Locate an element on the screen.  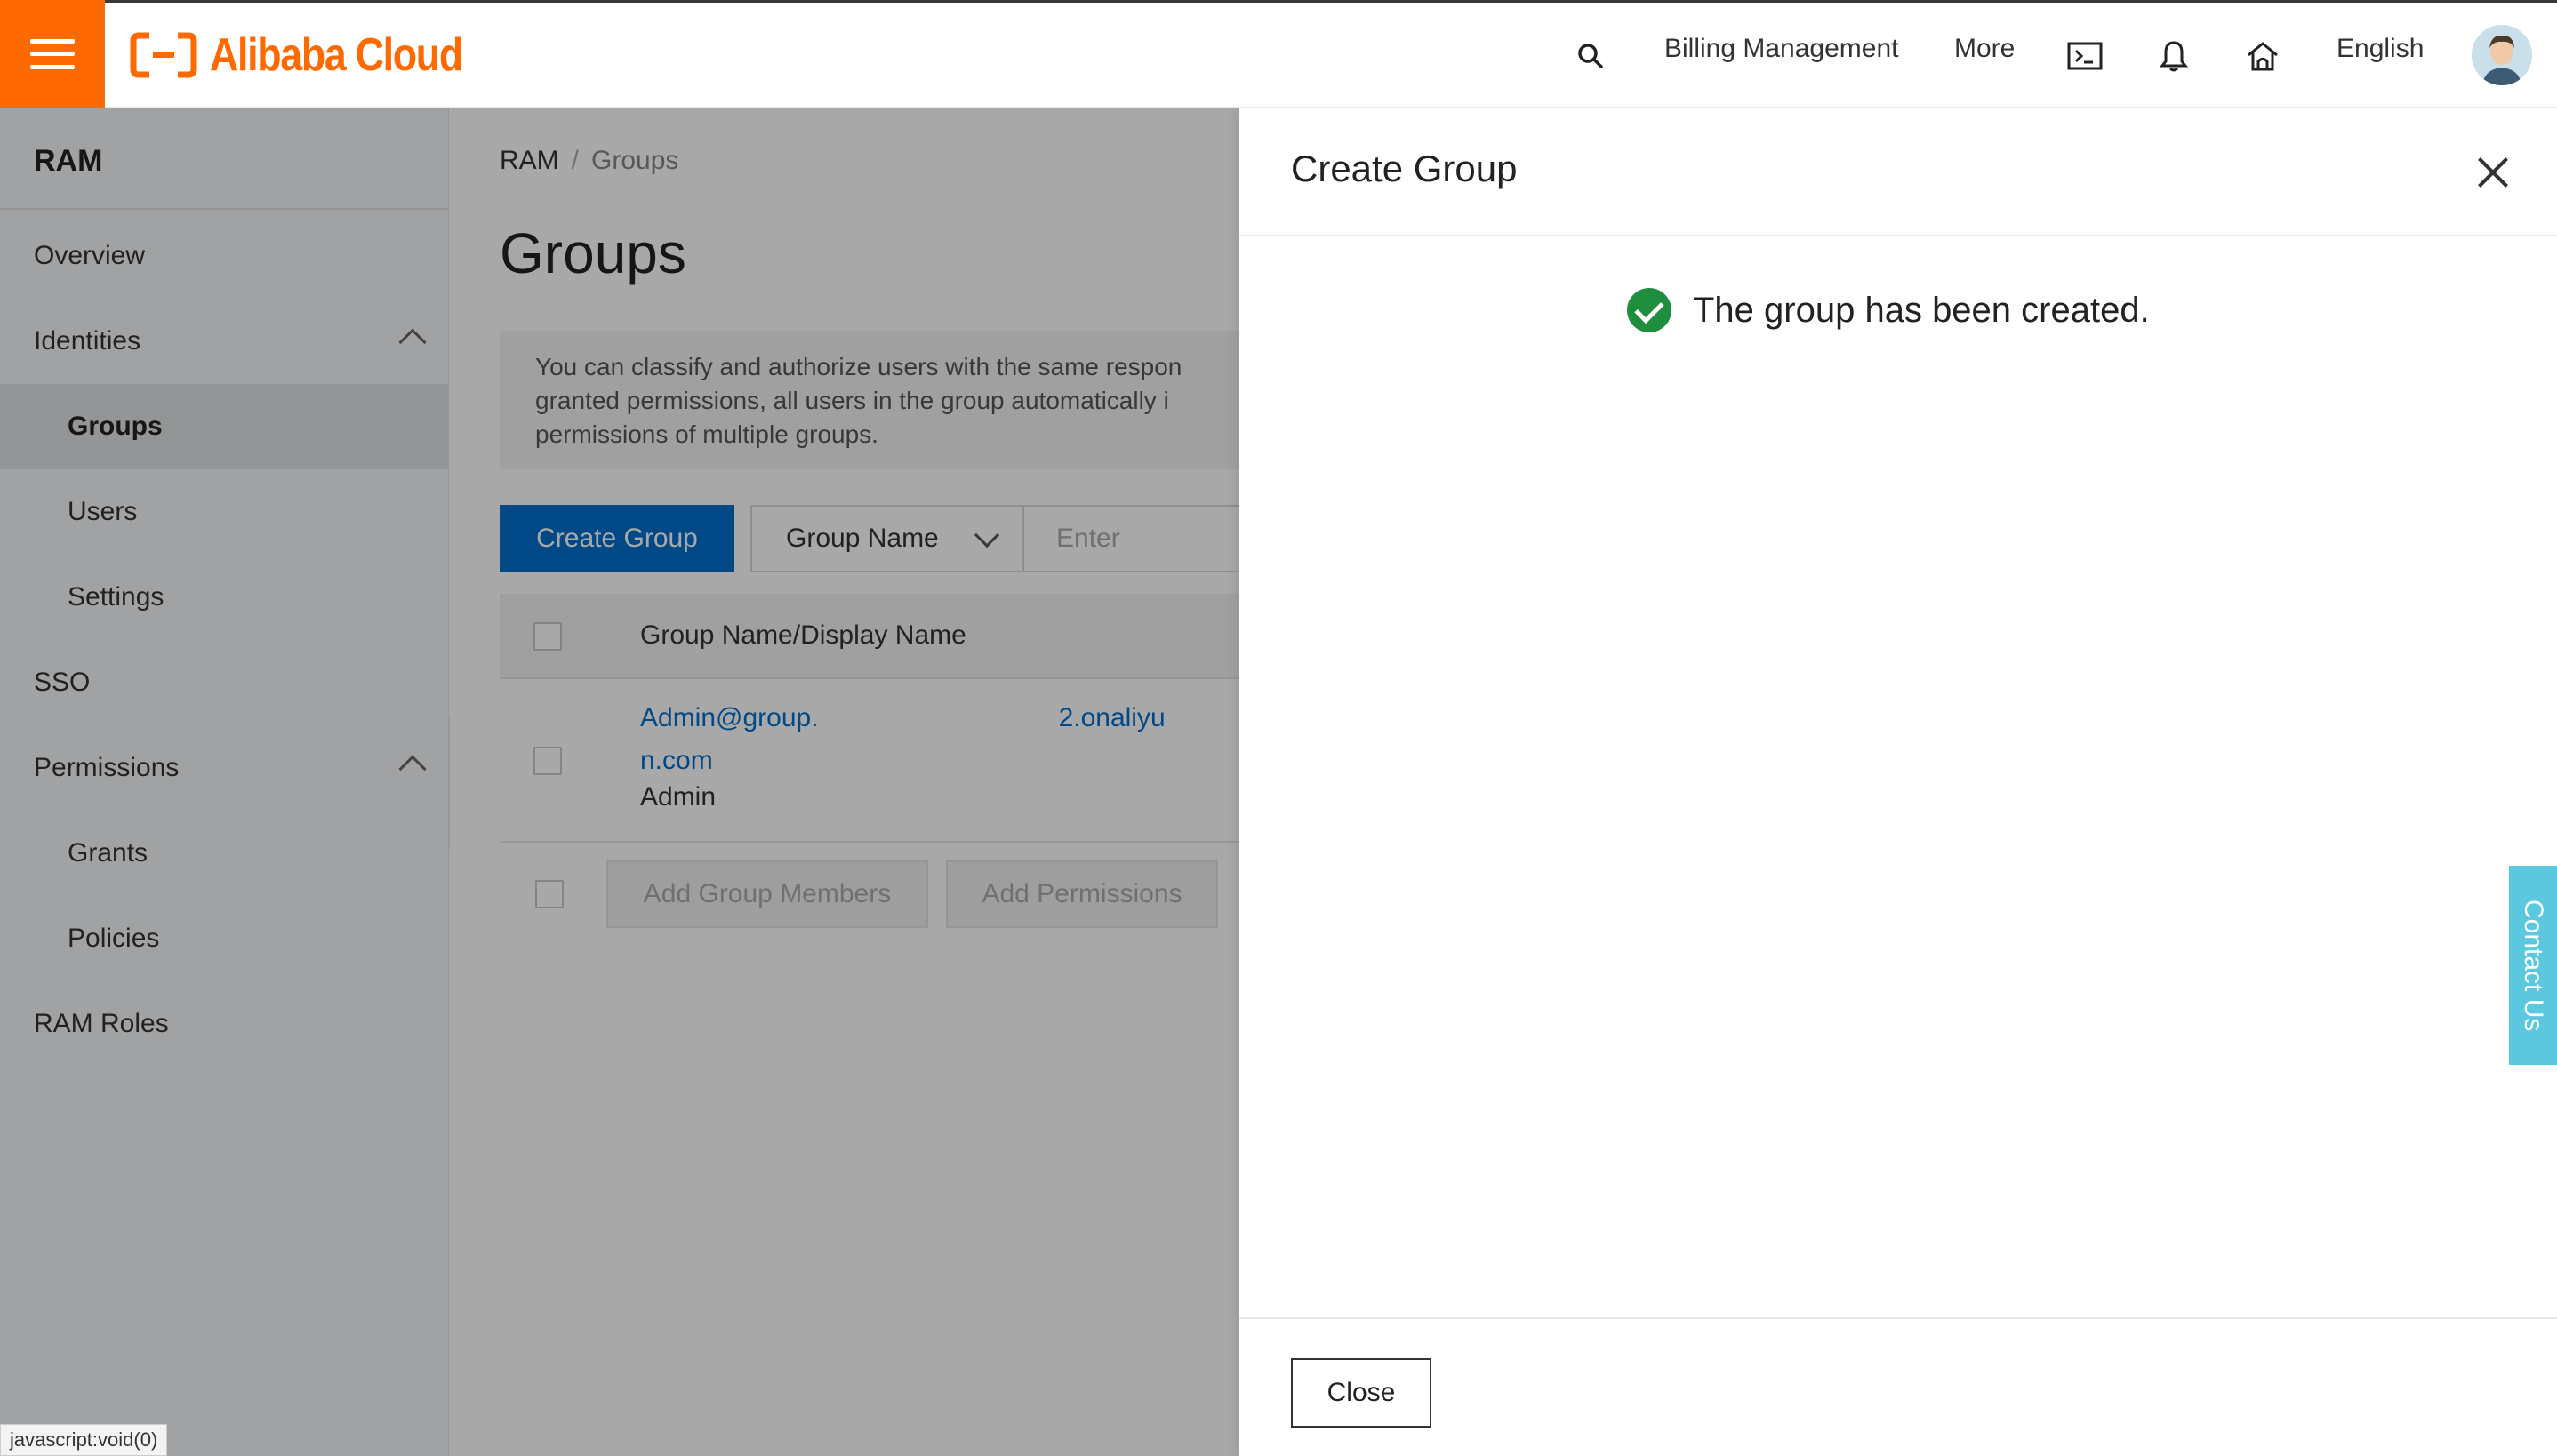
success-text: The group has been created. is located at coordinates (1921, 310).